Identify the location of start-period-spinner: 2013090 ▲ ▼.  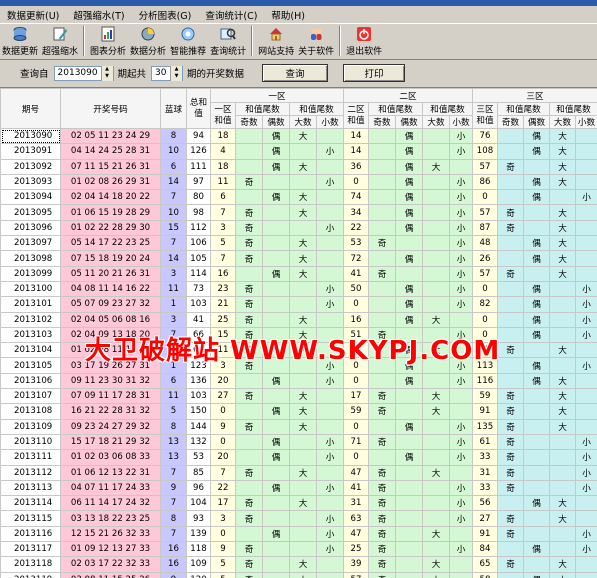
(83, 73).